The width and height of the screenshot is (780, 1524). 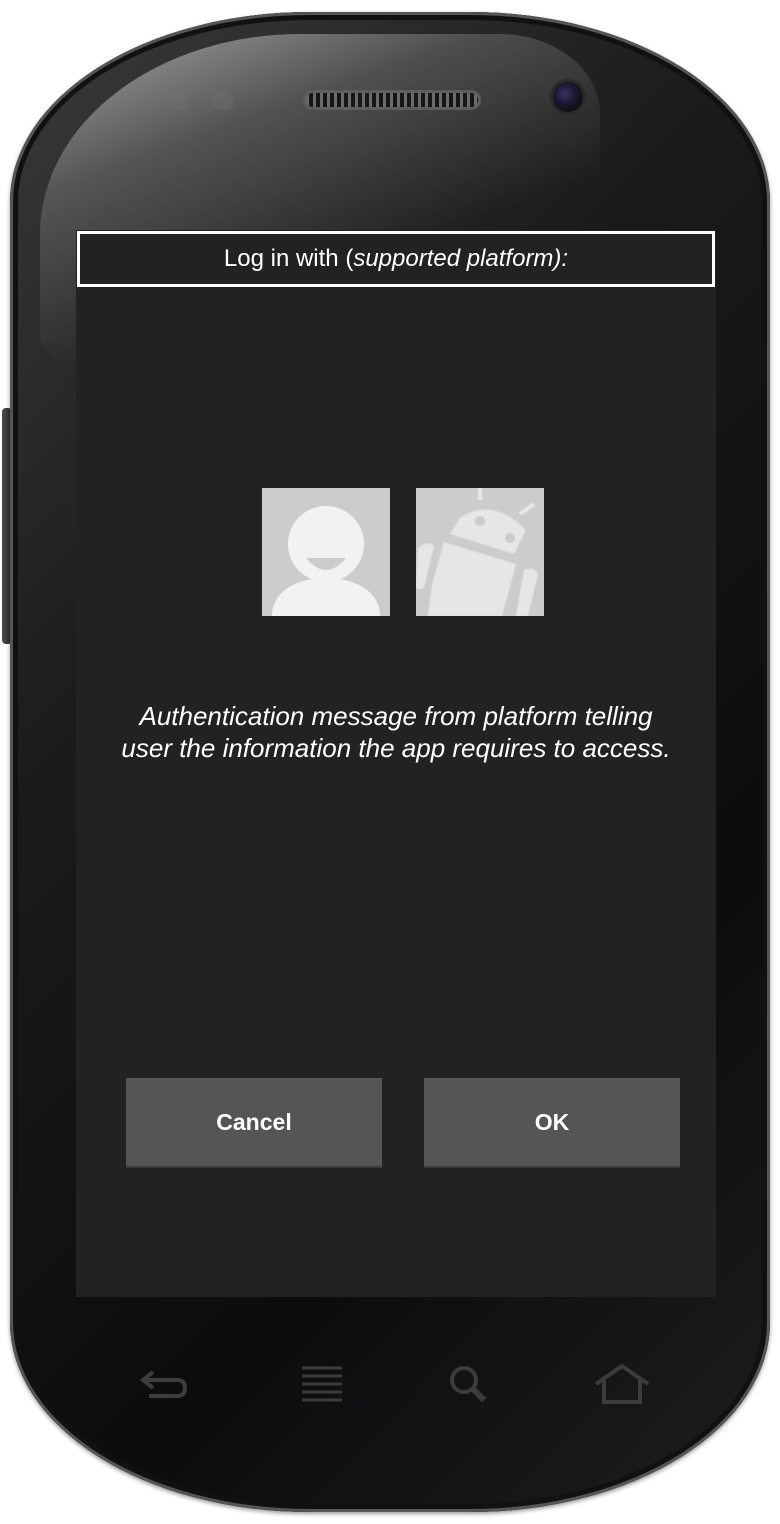 What do you see at coordinates (326, 552) in the screenshot?
I see `user-avatar-icon` at bounding box center [326, 552].